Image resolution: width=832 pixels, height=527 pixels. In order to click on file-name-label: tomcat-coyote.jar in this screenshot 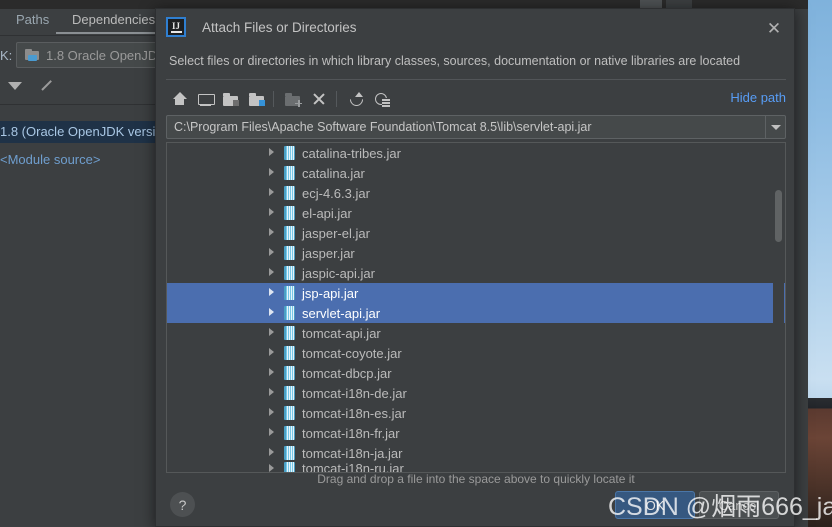, I will do `click(352, 353)`.